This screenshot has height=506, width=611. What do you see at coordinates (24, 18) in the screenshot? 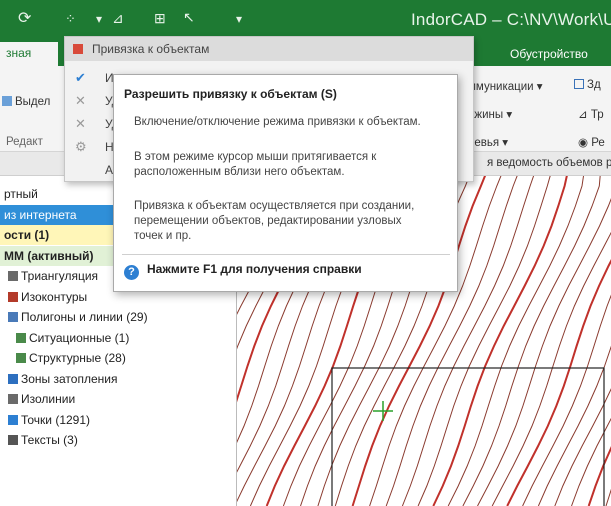
I see `refresh-icon: ⟳` at bounding box center [24, 18].